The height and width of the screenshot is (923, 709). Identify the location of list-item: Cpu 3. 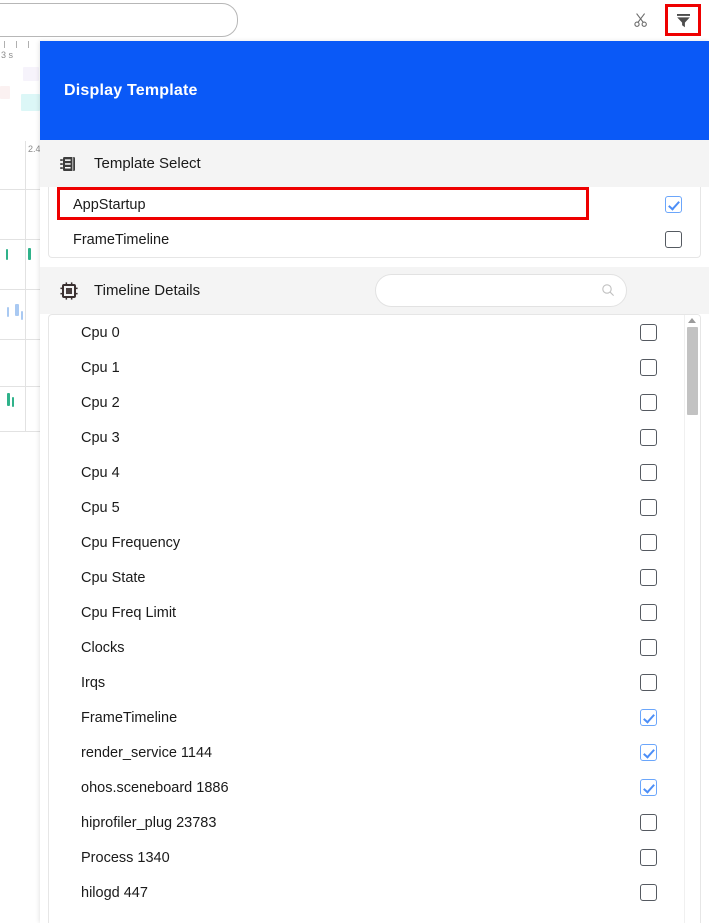
(374, 437).